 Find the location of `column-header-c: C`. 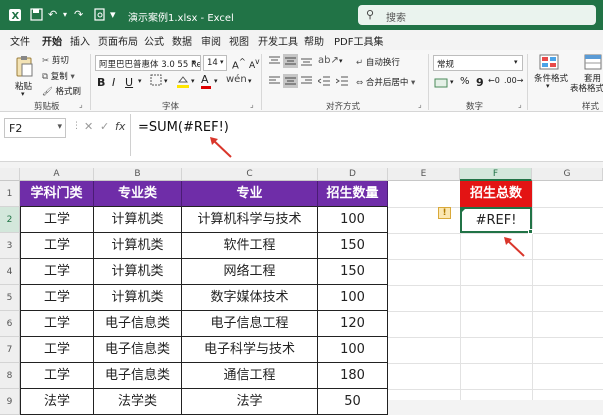

column-header-c: C is located at coordinates (250, 174).